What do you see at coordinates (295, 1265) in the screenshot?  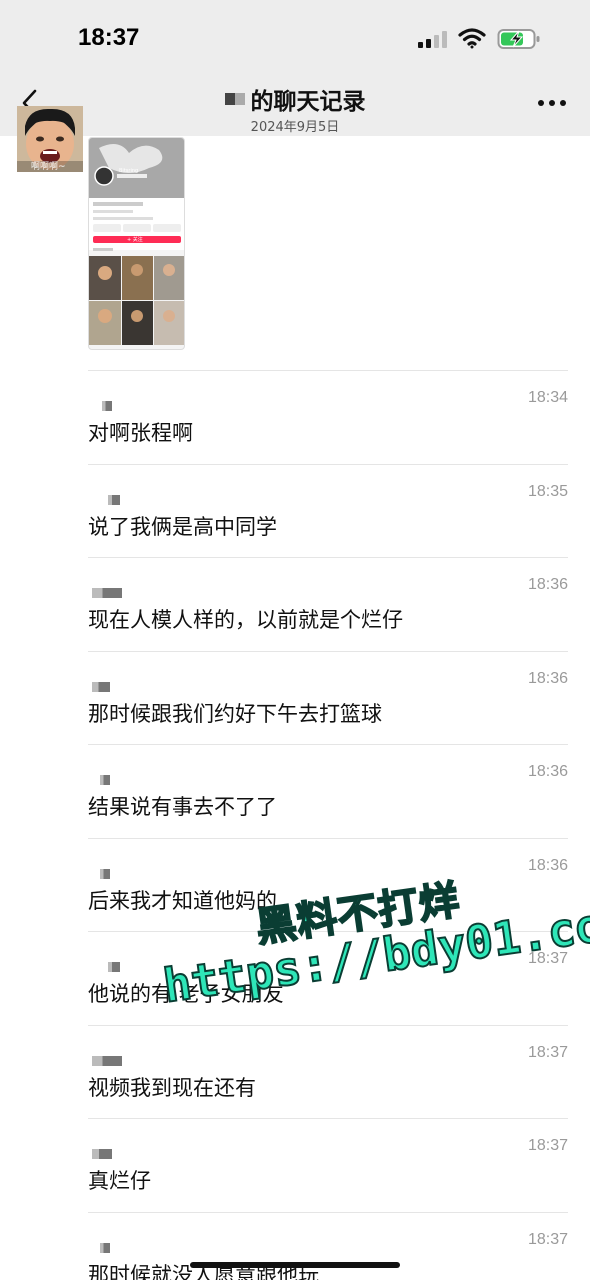 I see `home-indicator` at bounding box center [295, 1265].